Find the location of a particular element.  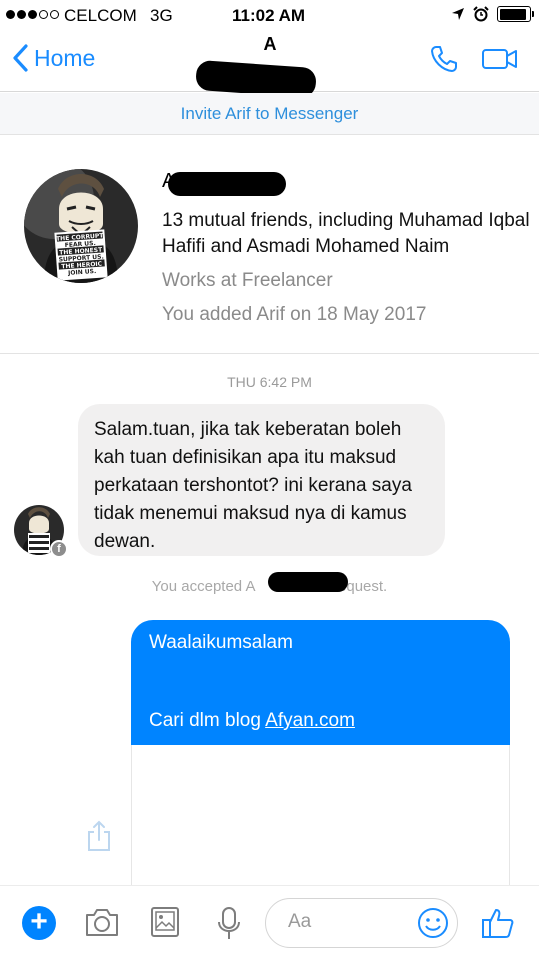

battery-icon is located at coordinates (515, 14).